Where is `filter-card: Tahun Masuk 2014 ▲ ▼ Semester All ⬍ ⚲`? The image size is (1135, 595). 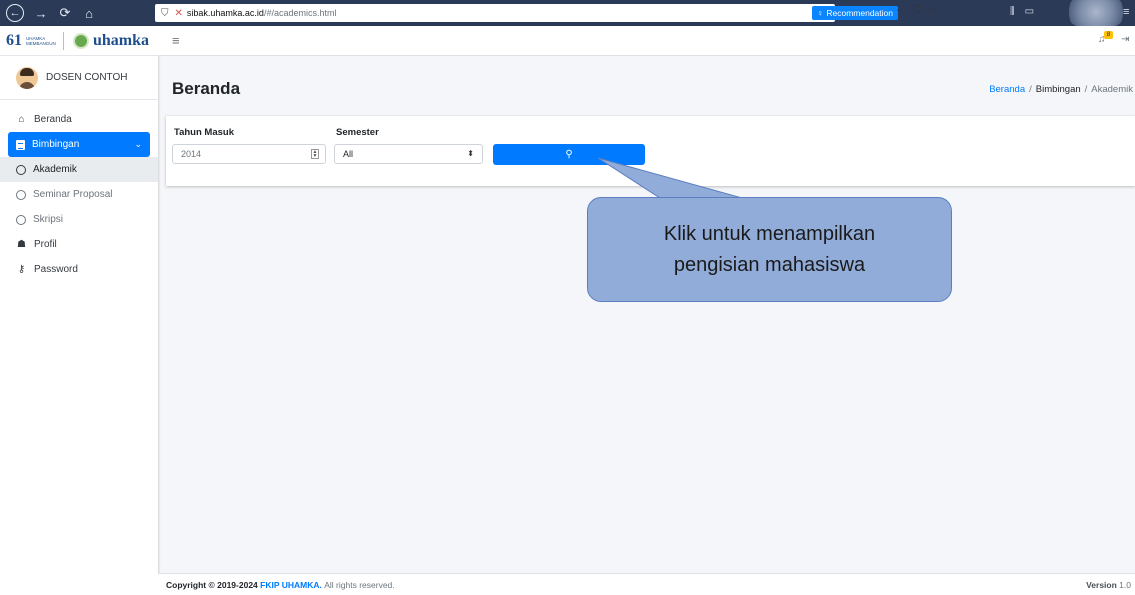 filter-card: Tahun Masuk 2014 ▲ ▼ Semester All ⬍ ⚲ is located at coordinates (650, 151).